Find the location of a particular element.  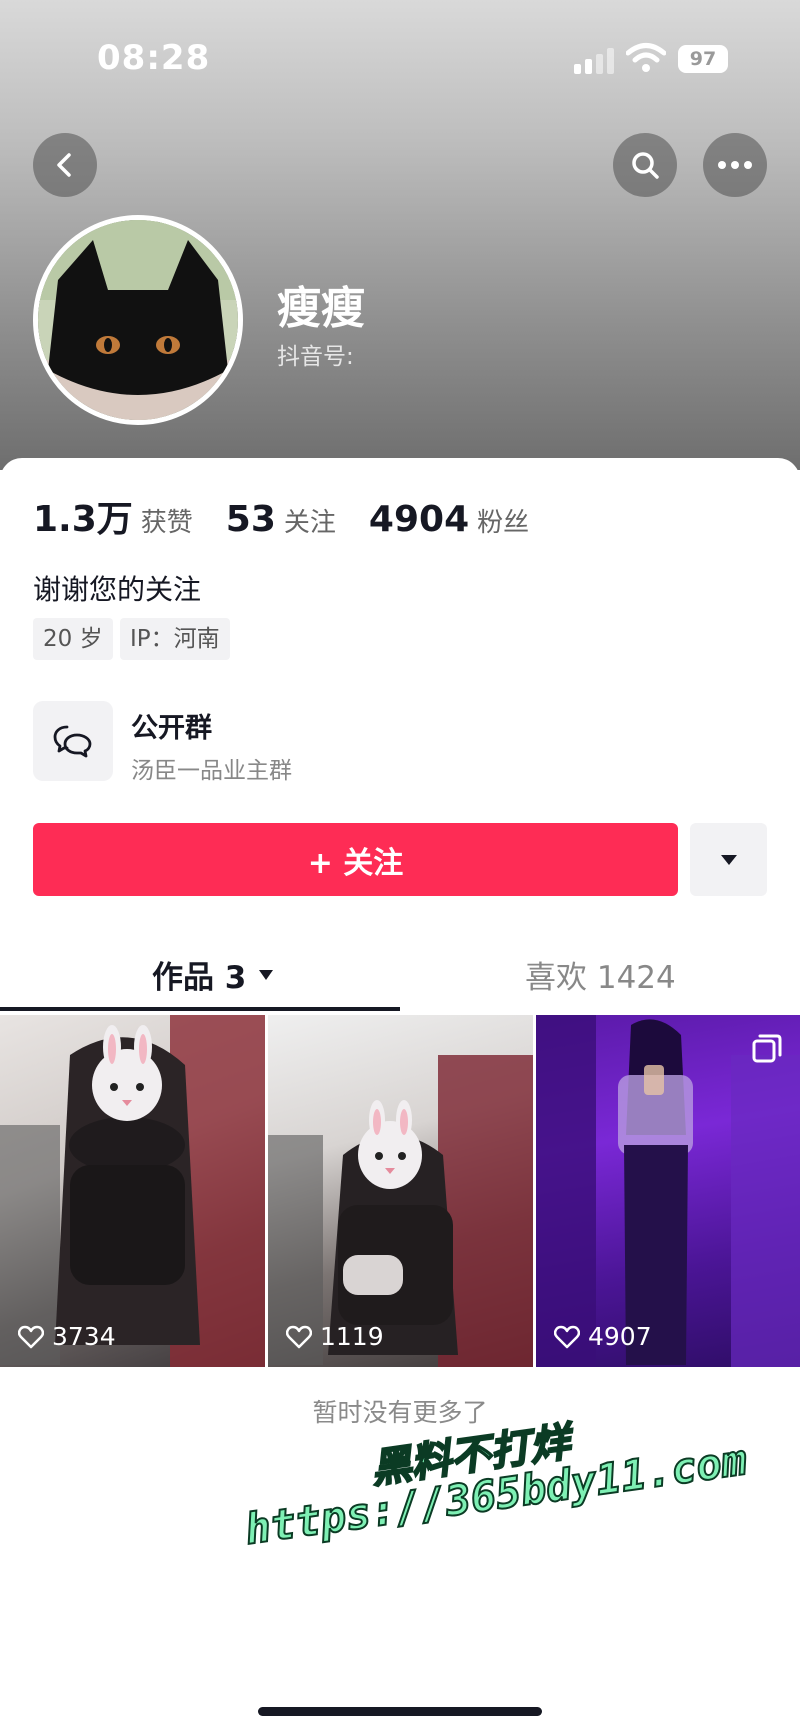

back-button is located at coordinates (65, 165).